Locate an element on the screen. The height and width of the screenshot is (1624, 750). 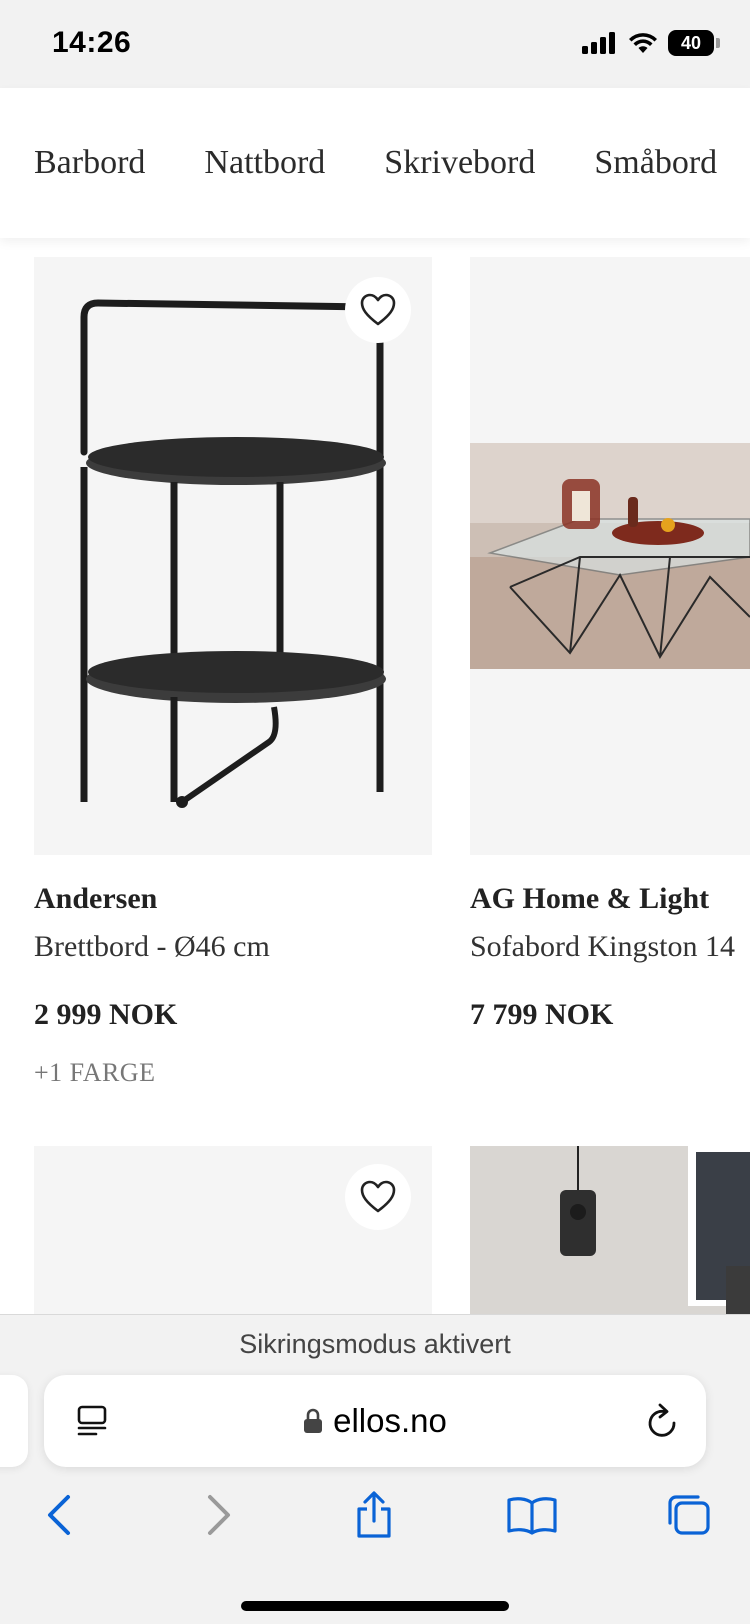
product-image is located at coordinates (233, 1230).